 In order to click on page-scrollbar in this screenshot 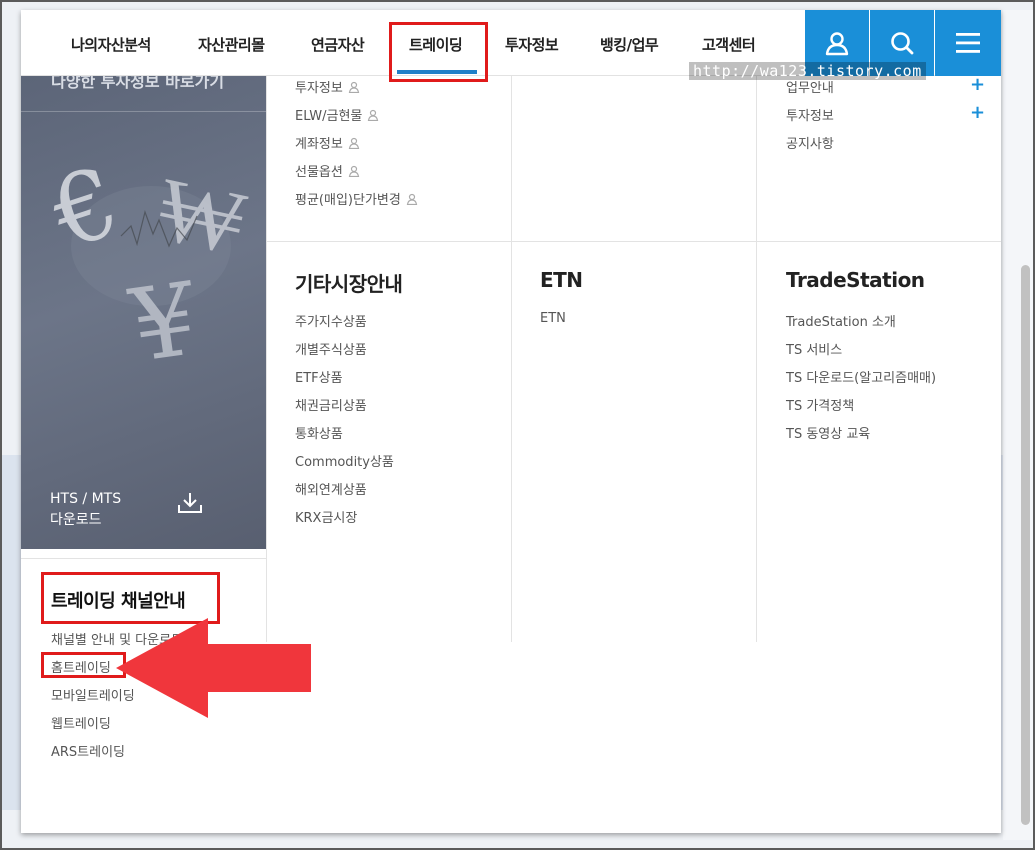, I will do `click(1025, 545)`.